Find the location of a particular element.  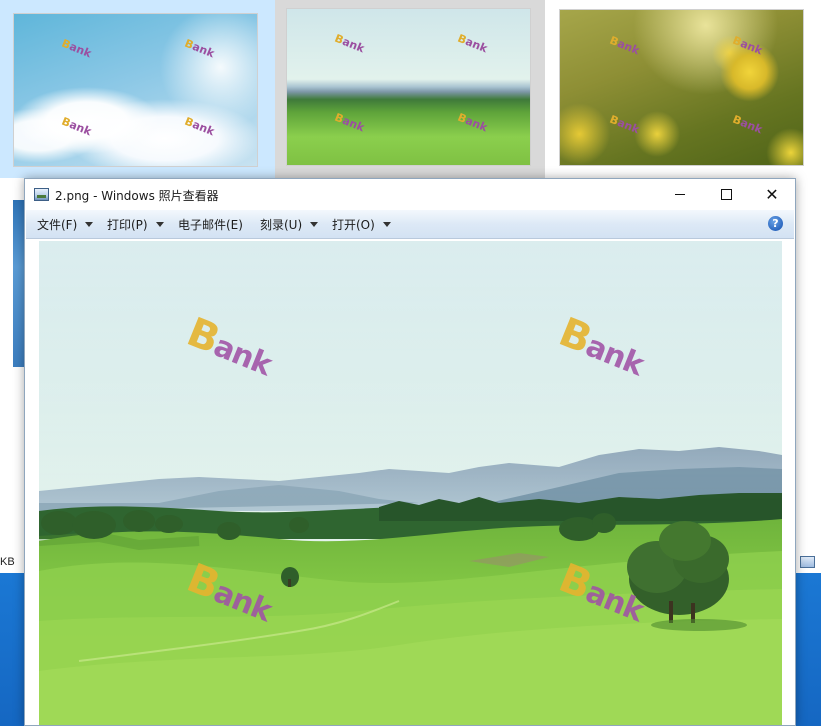

title-bar: 2.png - Windows 照片查看器 ✕ is located at coordinates (410, 194).